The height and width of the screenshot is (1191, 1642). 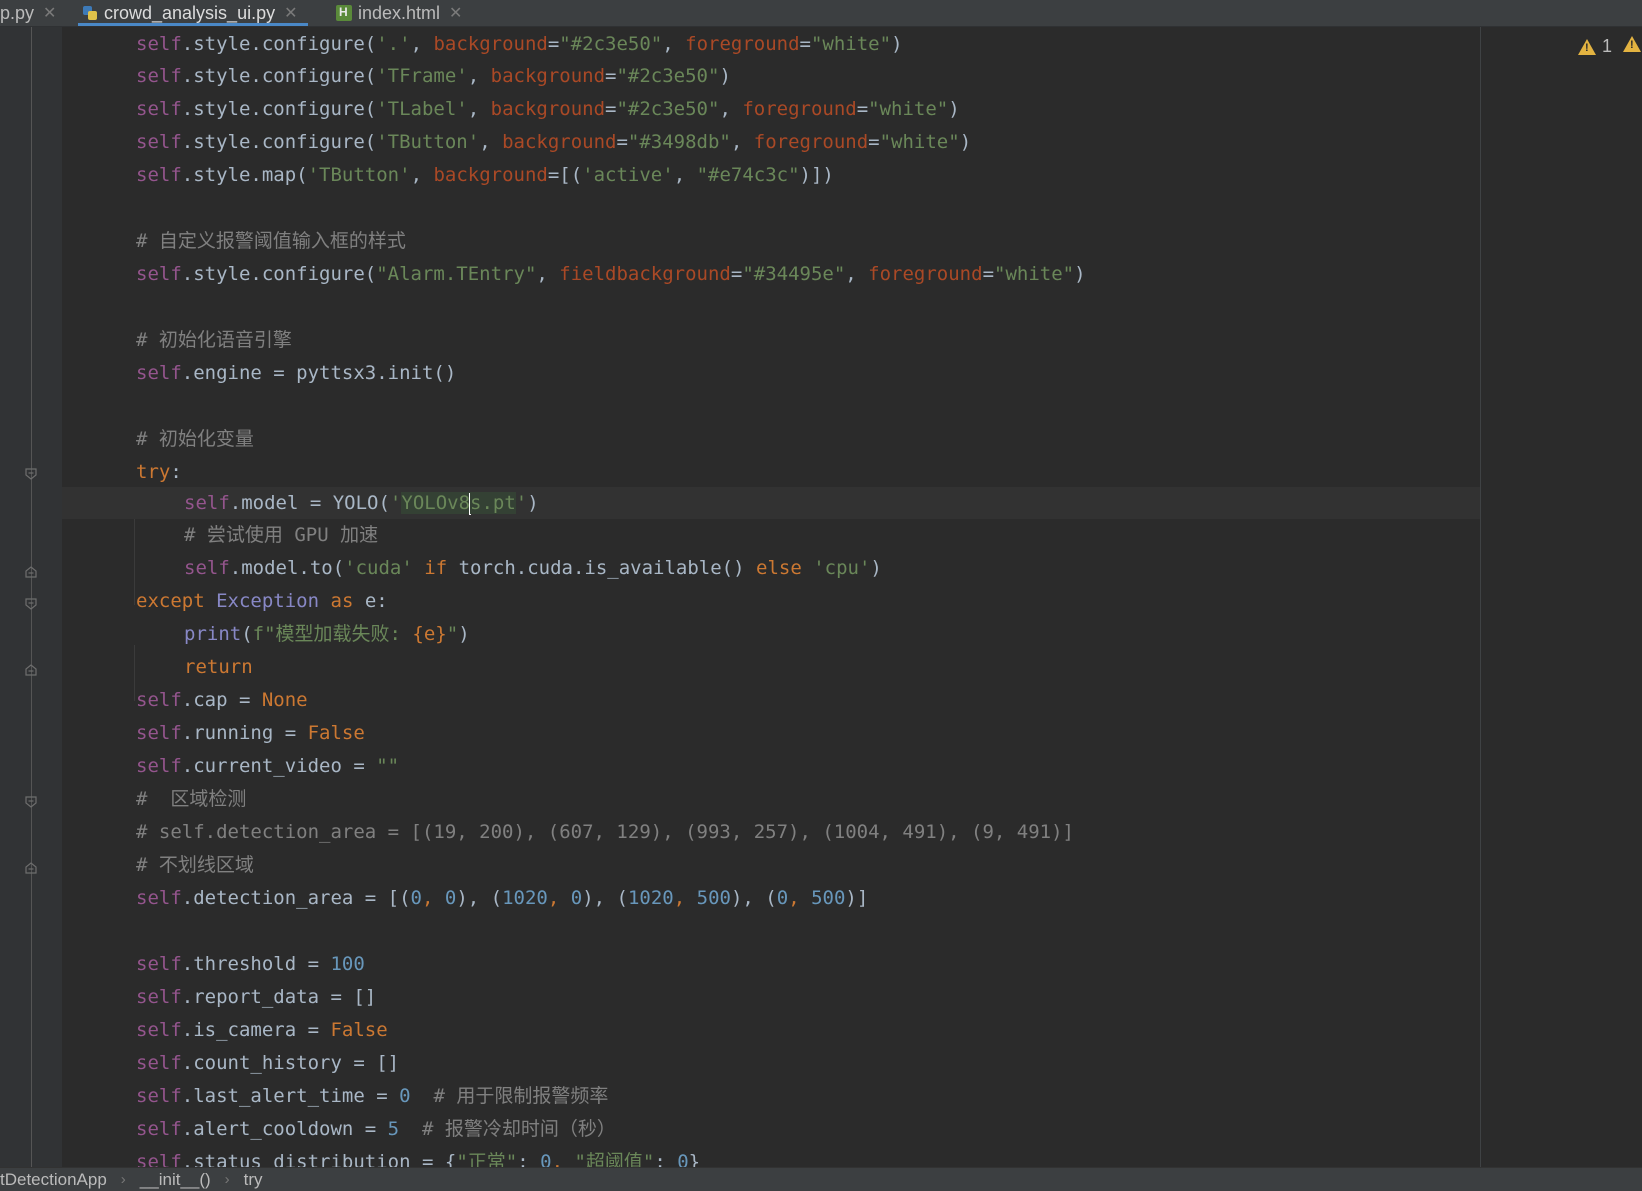 I want to click on breadcrumb-class: tDetectionApp, so click(x=53, y=1180).